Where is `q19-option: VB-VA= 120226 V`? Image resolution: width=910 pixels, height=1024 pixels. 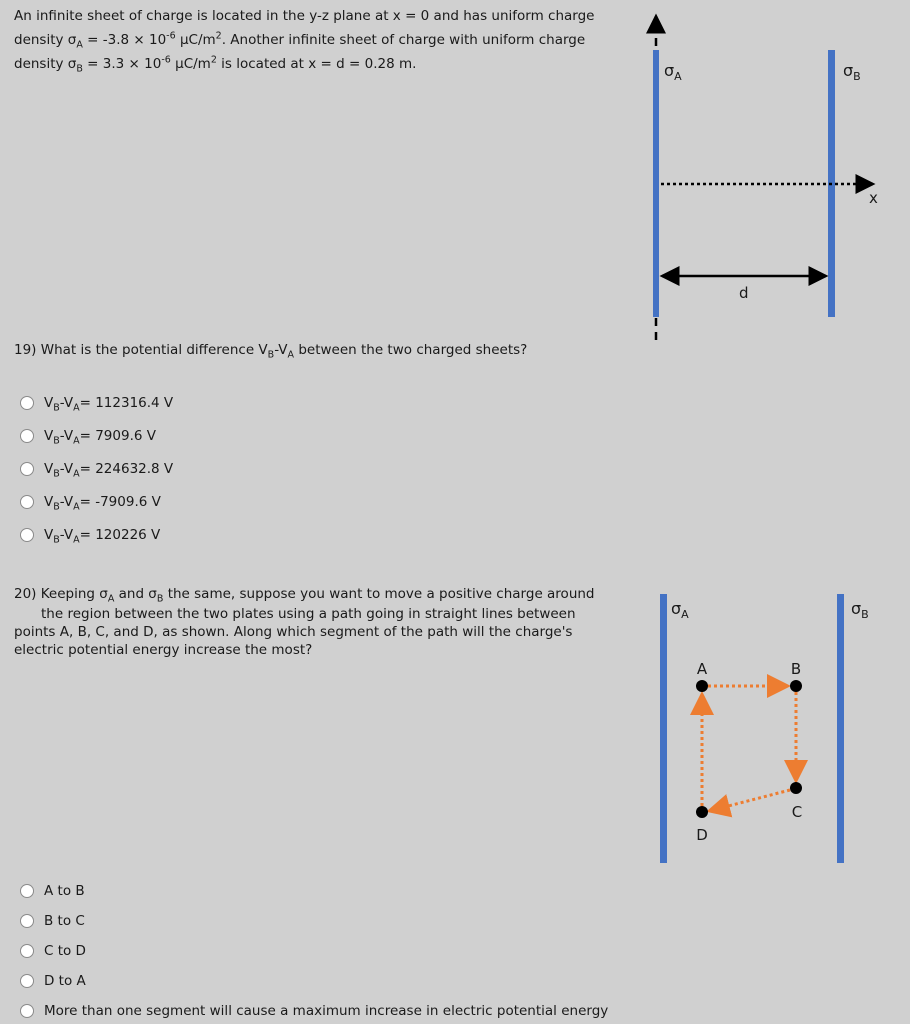 q19-option: VB-VA= 120226 V is located at coordinates (90, 535).